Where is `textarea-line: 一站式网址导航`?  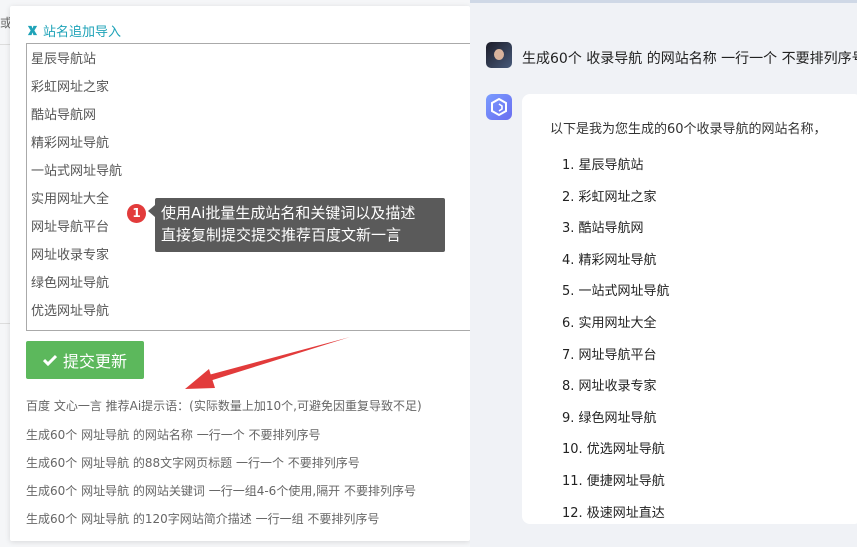
textarea-line: 一站式网址导航 is located at coordinates (77, 171).